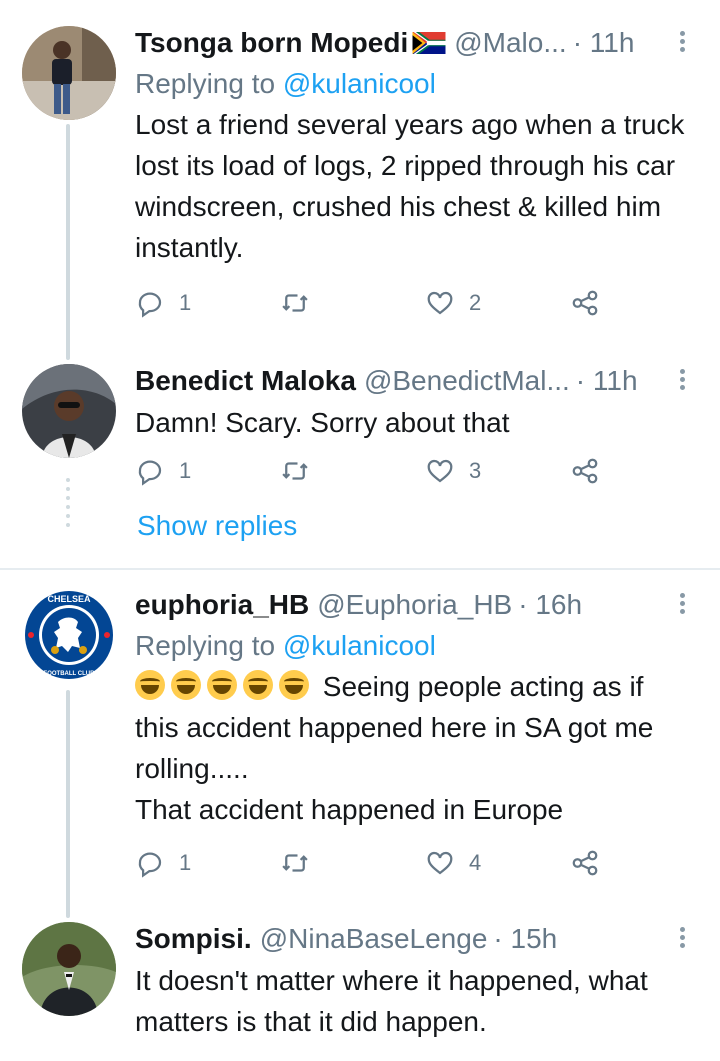 This screenshot has height=1061, width=720. Describe the element at coordinates (375, 868) in the screenshot. I see `tweet-actions: 1 4` at that location.